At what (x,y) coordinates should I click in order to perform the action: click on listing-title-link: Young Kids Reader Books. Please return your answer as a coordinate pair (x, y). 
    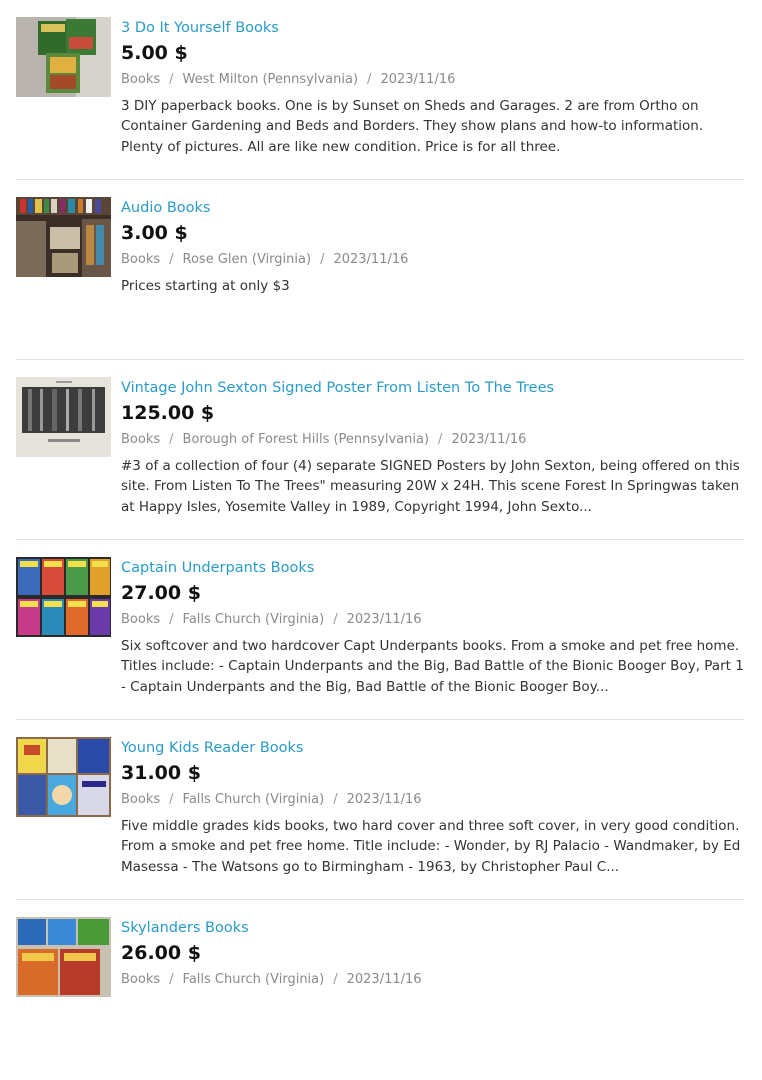
    Looking at the image, I should click on (432, 748).